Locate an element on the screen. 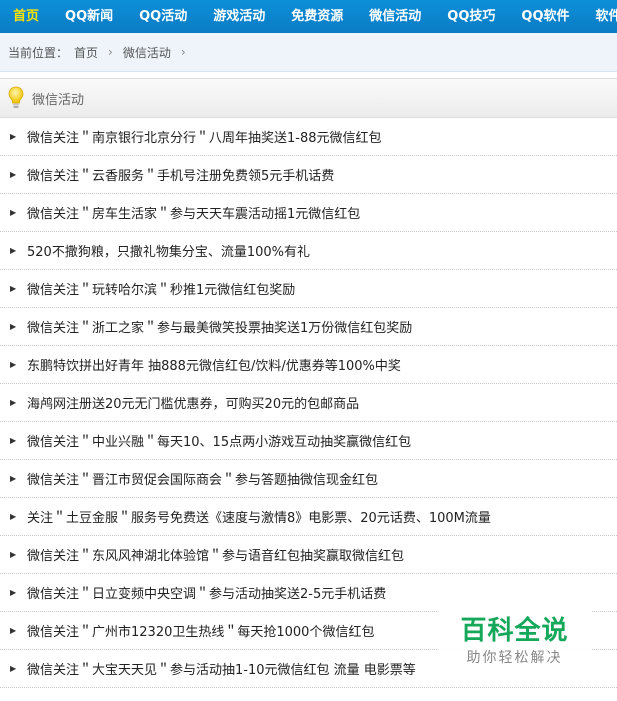 This screenshot has height=701, width=617. article-link: 东鹏特饮拼出好青年 抽888元微信红包/饮料/优惠券等100%中奖 is located at coordinates (214, 364).